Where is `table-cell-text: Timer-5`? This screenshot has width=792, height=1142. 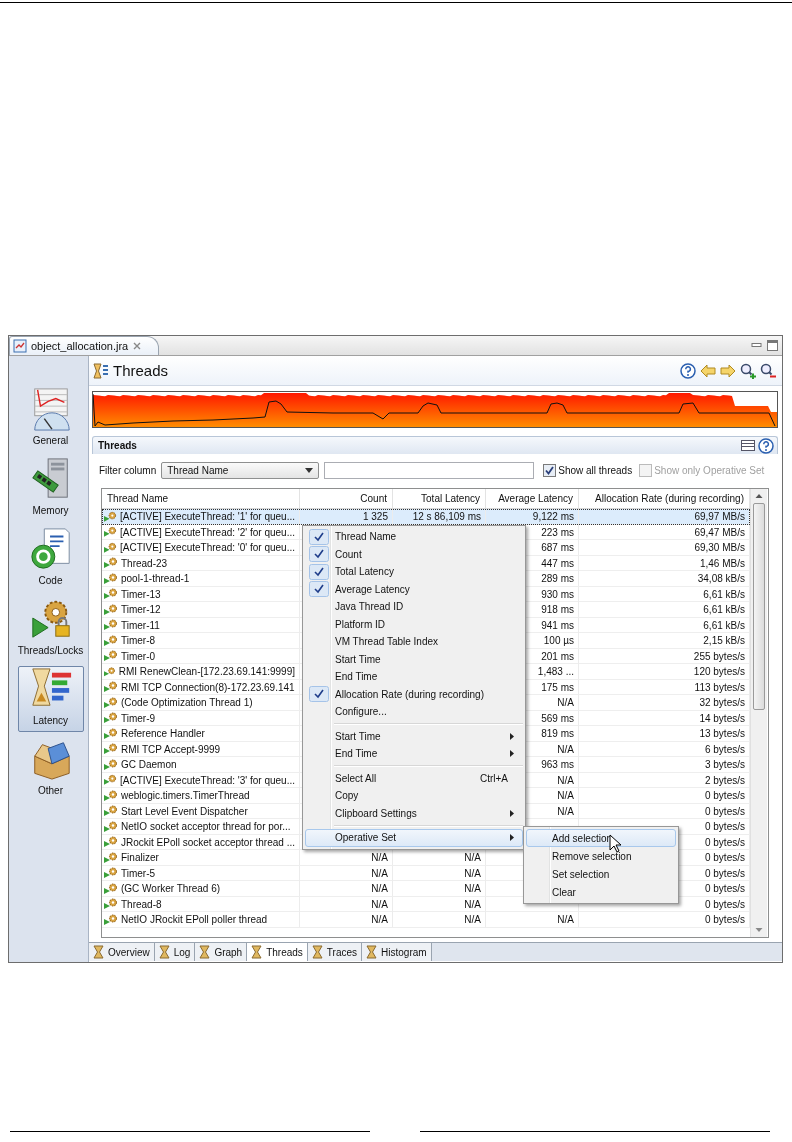 table-cell-text: Timer-5 is located at coordinates (138, 873).